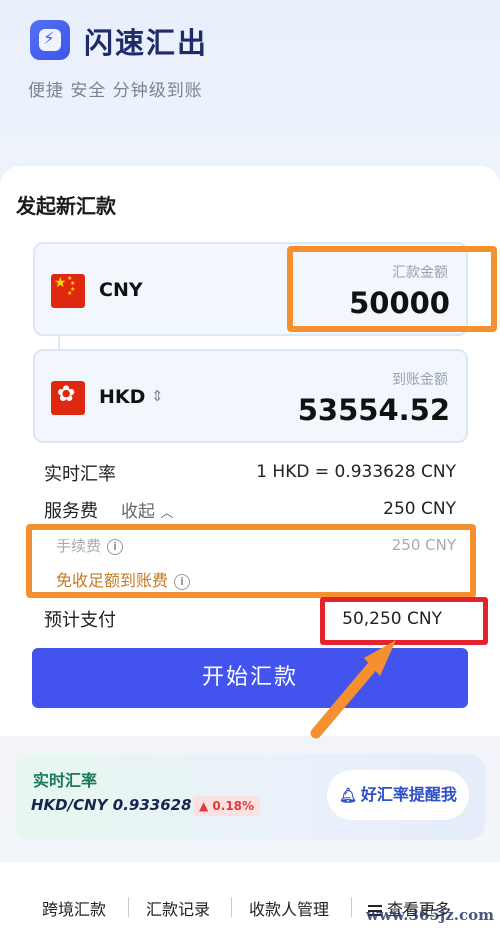 This screenshot has height=934, width=500. Describe the element at coordinates (227, 806) in the screenshot. I see `rate-change-badge: ▲ 0.18%` at that location.